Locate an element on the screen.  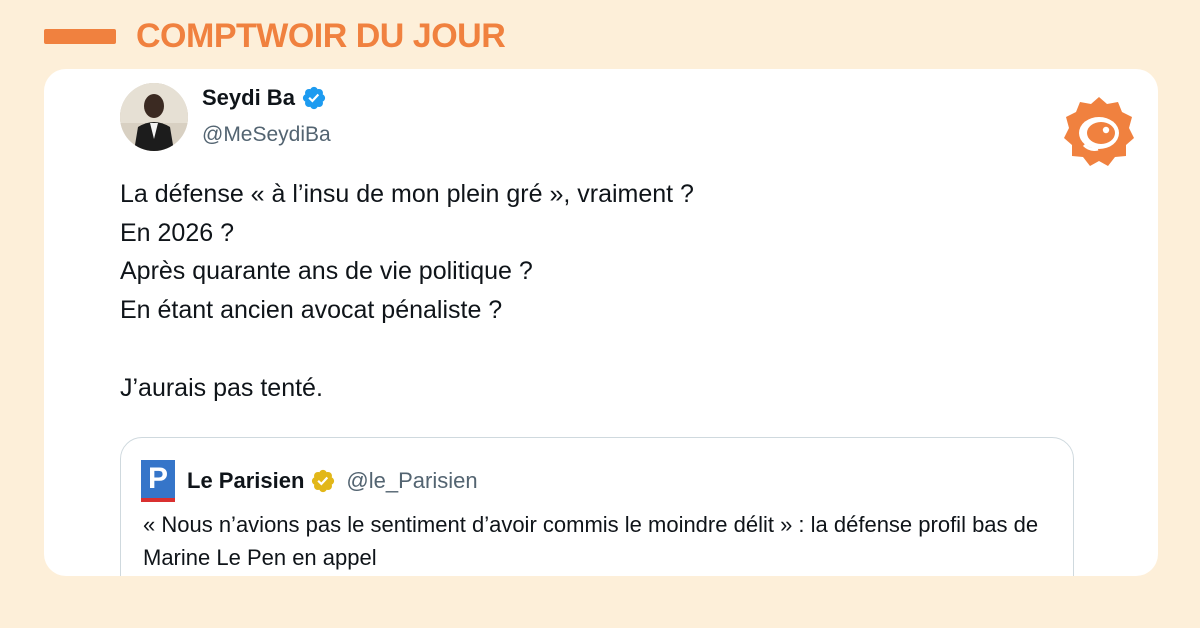
quoted-author-name: Le Parisien is located at coordinates (245, 481).